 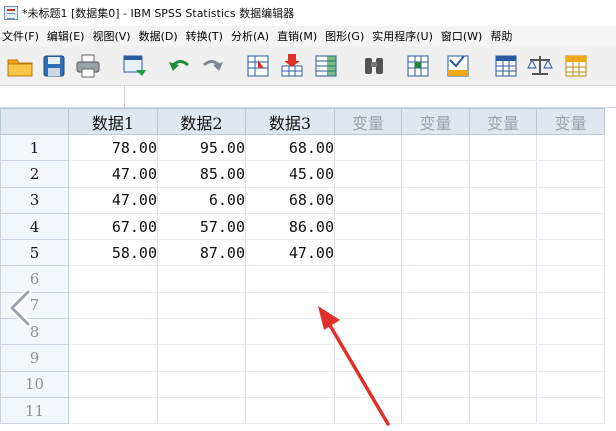 What do you see at coordinates (68, 36) in the screenshot?
I see `menu-edit: 编辑(E)` at bounding box center [68, 36].